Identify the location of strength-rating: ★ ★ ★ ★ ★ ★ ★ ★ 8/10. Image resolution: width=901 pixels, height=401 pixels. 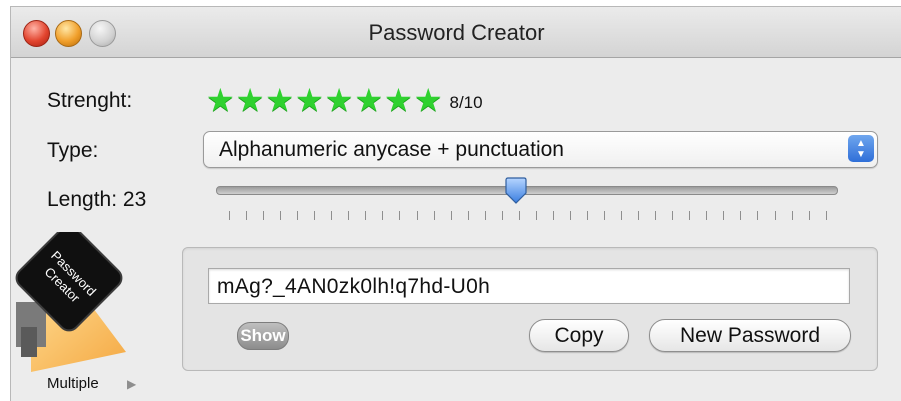
(344, 100).